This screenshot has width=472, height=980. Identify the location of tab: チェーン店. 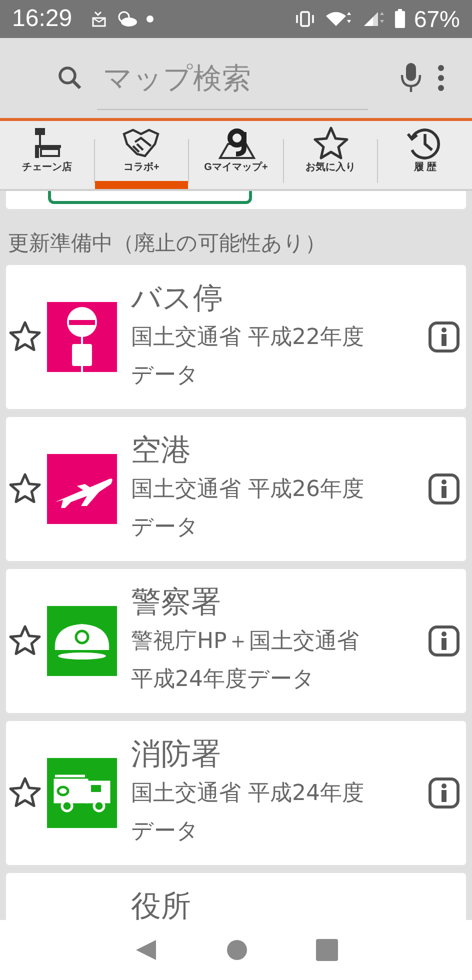
(47, 155).